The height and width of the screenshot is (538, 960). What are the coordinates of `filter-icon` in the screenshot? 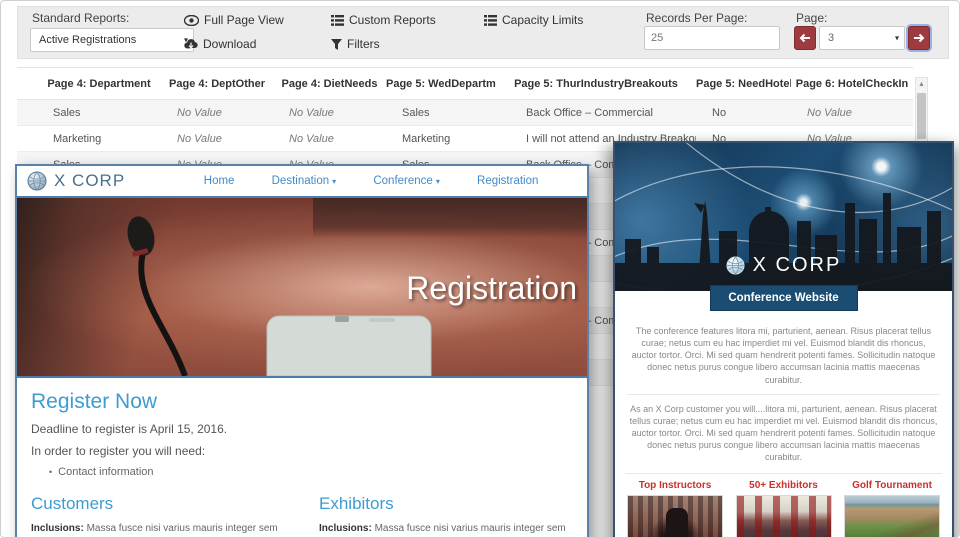 It's located at (336, 44).